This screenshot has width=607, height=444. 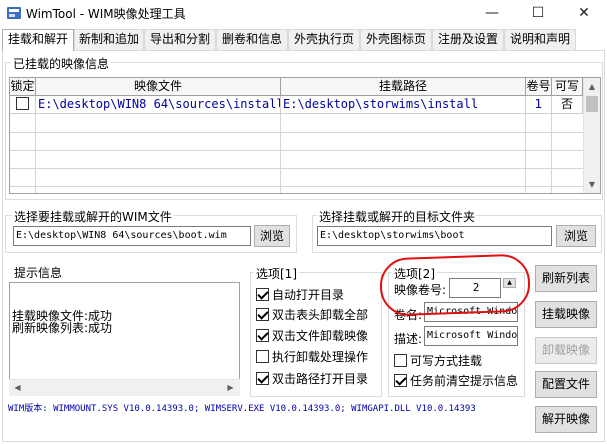 I want to click on annotation-circle, so click(x=455, y=285).